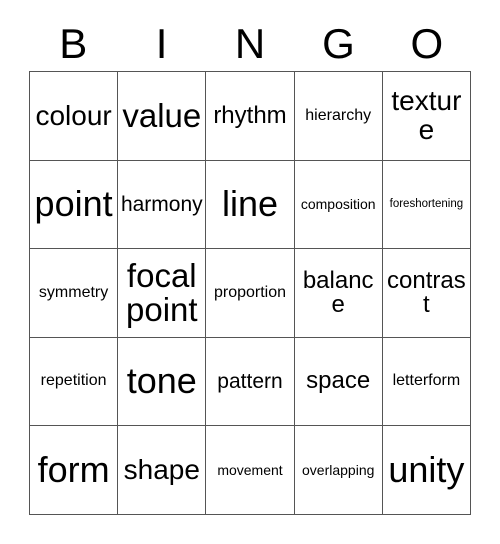 The width and height of the screenshot is (500, 544). I want to click on bingo-cell-r4c5: letterform, so click(426, 382).